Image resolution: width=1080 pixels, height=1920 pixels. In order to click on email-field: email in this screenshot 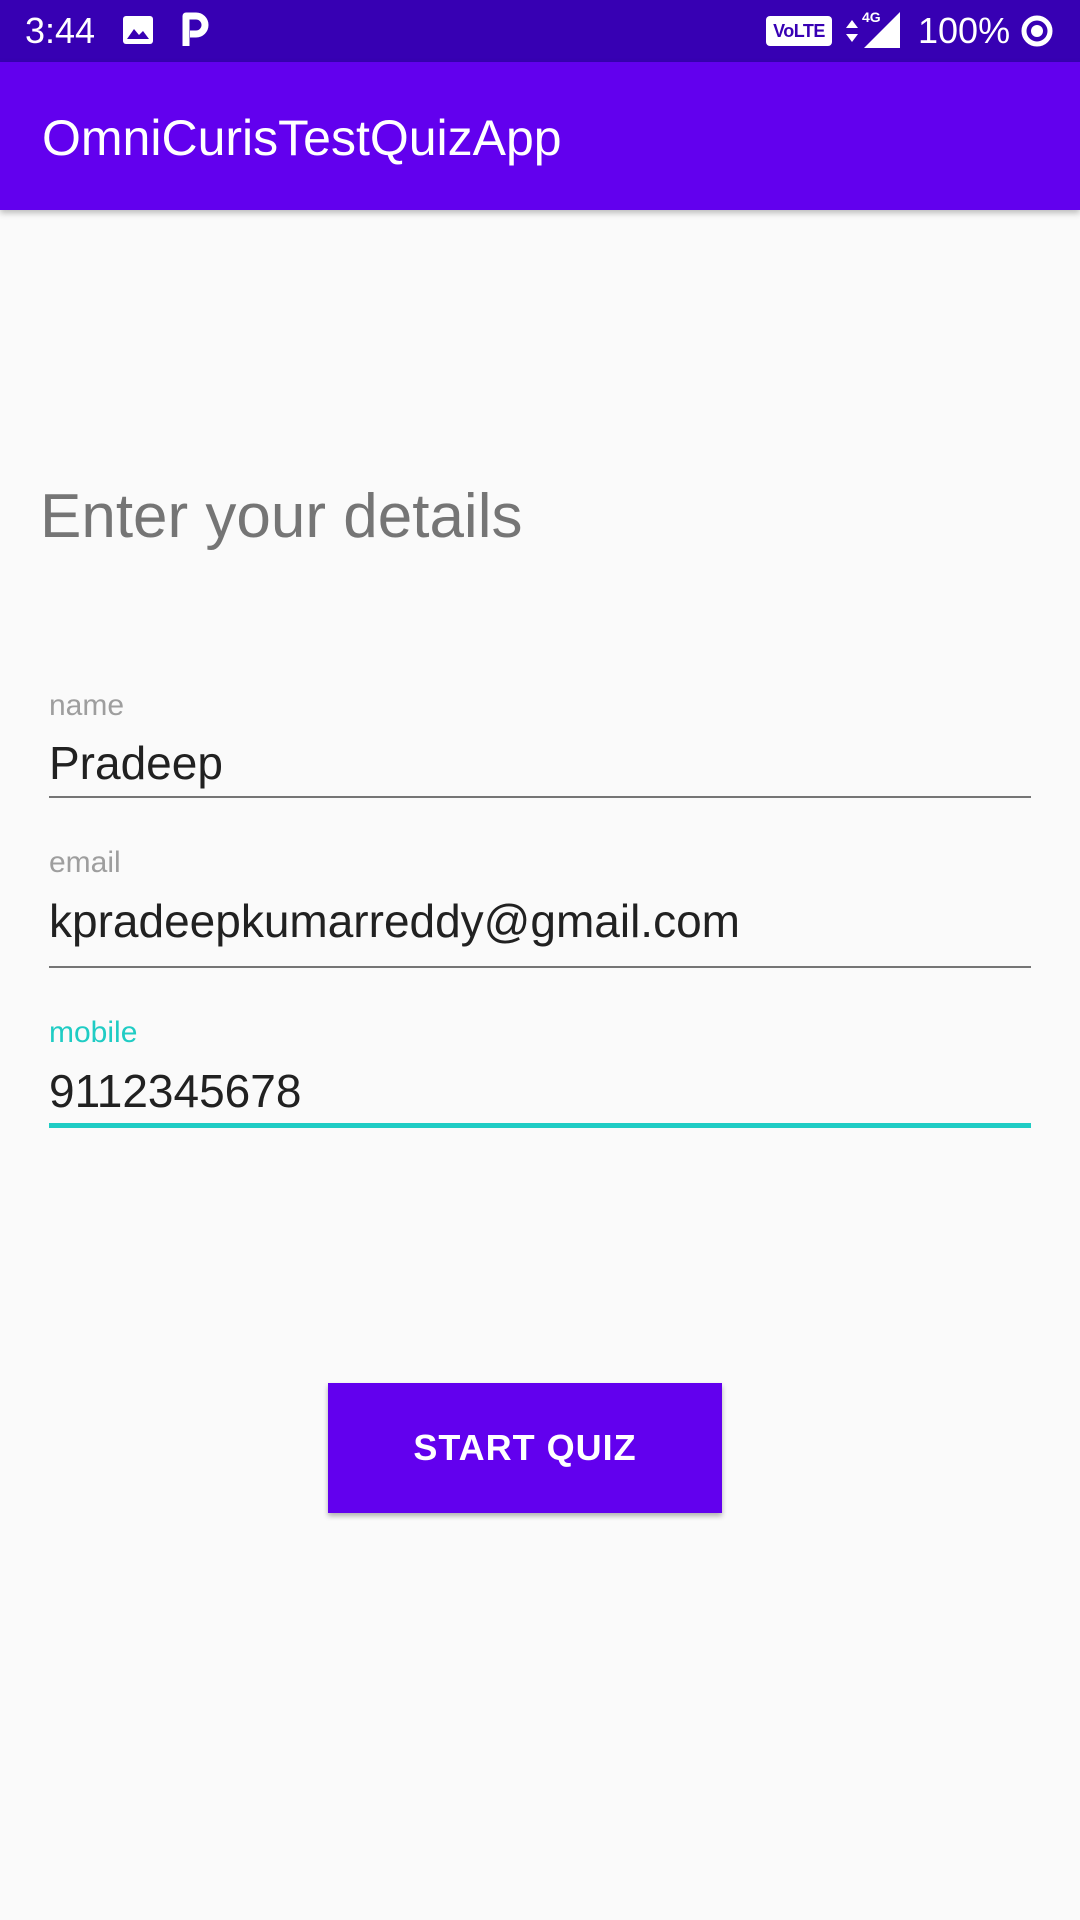, I will do `click(540, 907)`.